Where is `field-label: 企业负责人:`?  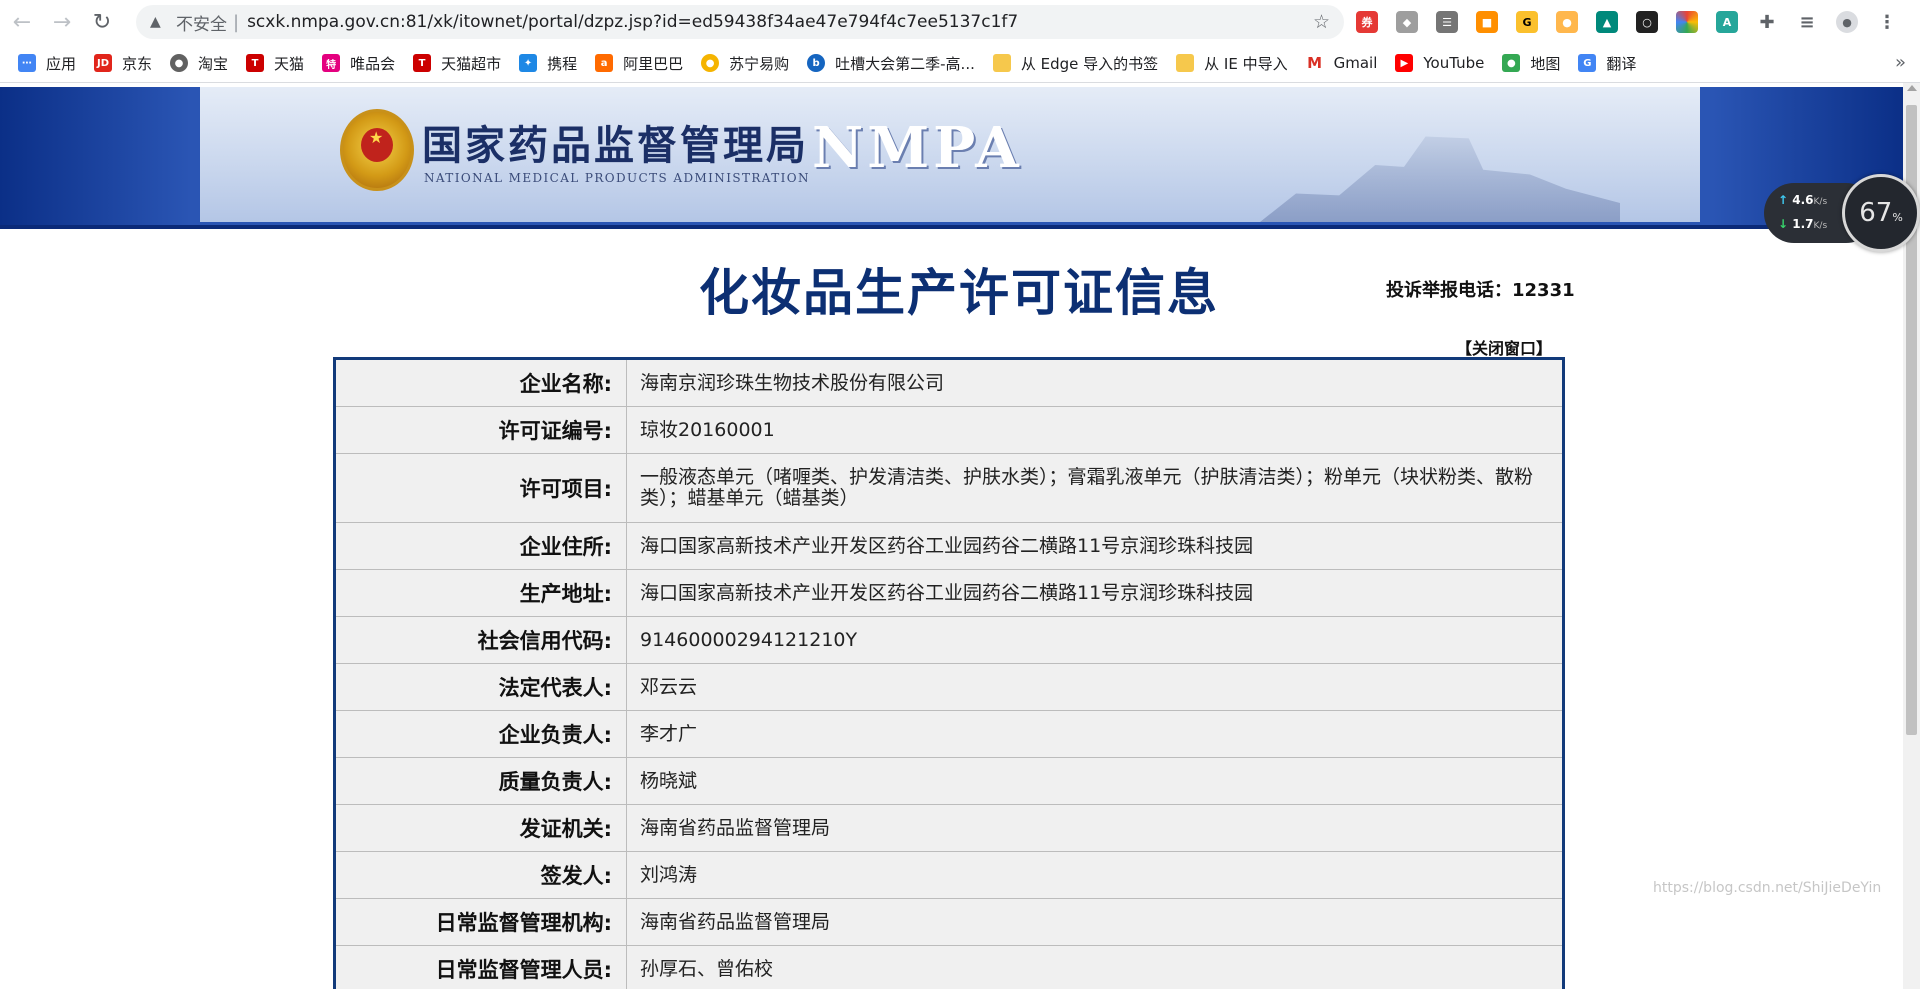 field-label: 企业负责人: is located at coordinates (480, 734).